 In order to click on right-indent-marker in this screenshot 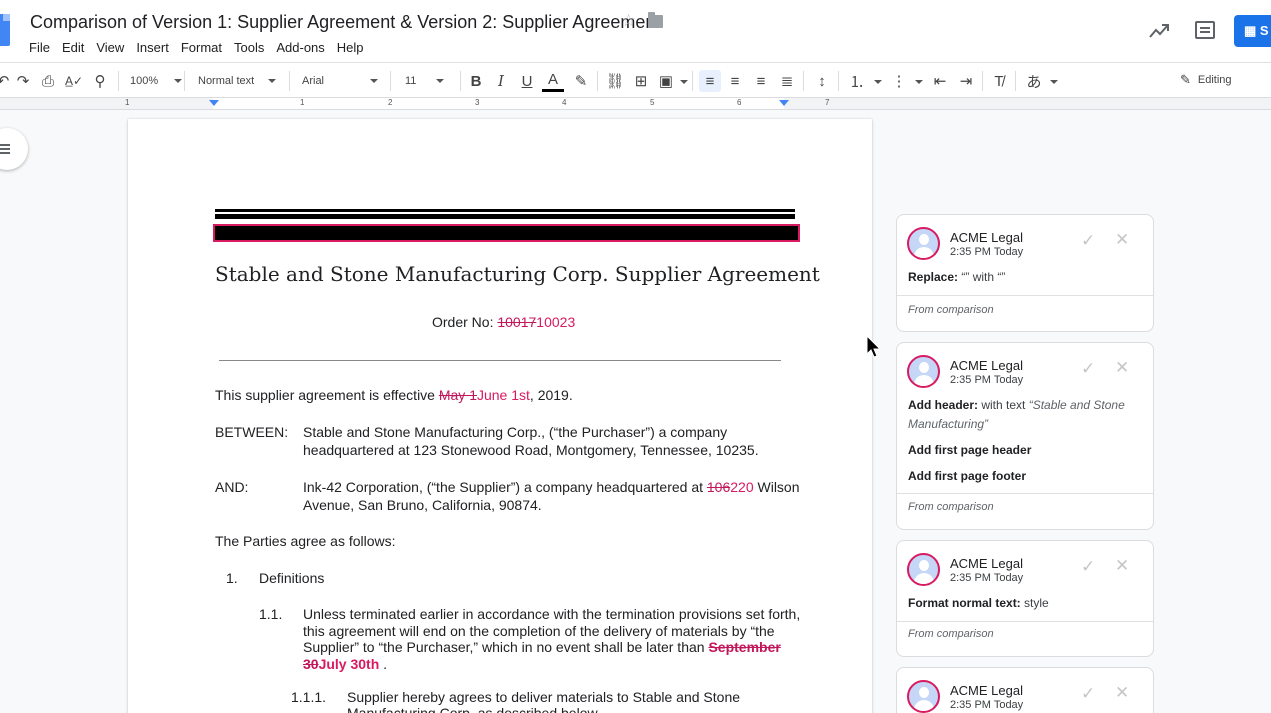, I will do `click(784, 103)`.